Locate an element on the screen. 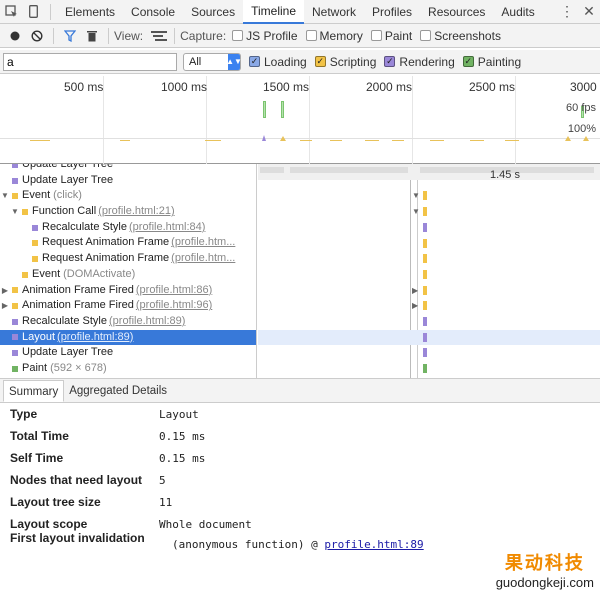 The width and height of the screenshot is (600, 594). capture-paint: Paint is located at coordinates (391, 36).